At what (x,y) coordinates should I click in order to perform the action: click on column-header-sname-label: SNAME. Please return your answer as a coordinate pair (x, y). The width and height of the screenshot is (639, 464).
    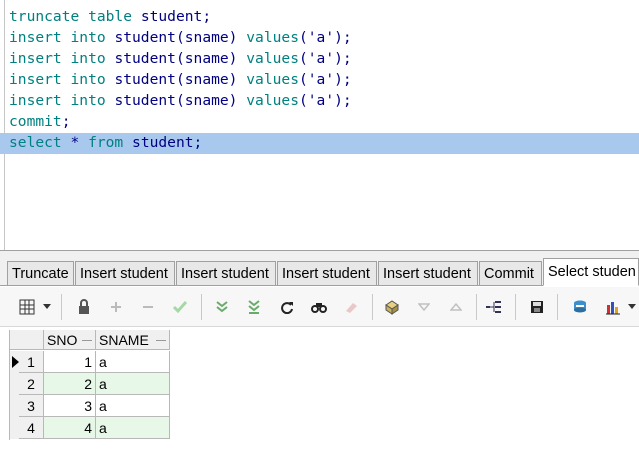
    Looking at the image, I should click on (124, 340).